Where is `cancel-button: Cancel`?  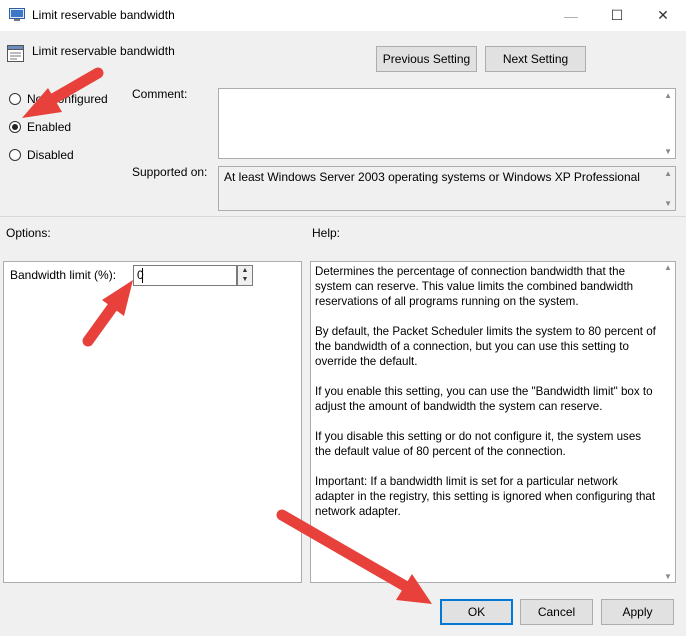 cancel-button: Cancel is located at coordinates (556, 612).